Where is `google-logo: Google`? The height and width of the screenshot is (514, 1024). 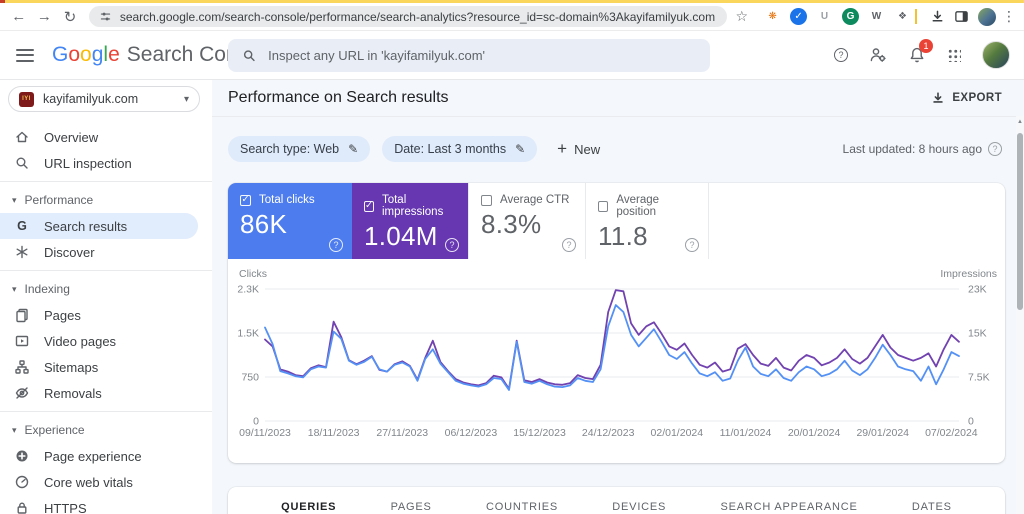 google-logo: Google is located at coordinates (86, 54).